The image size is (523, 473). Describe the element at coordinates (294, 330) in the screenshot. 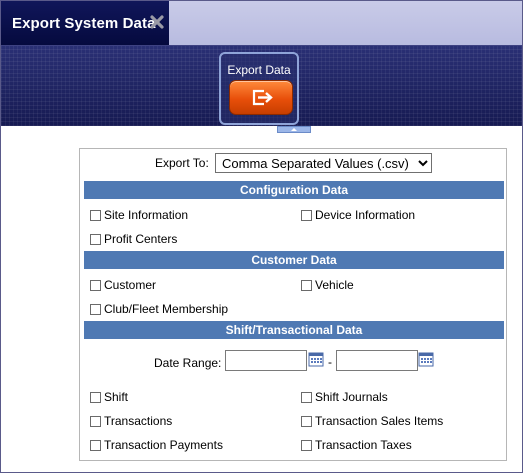

I see `shift-transactional-data-header: Shift/Transactional Data` at that location.